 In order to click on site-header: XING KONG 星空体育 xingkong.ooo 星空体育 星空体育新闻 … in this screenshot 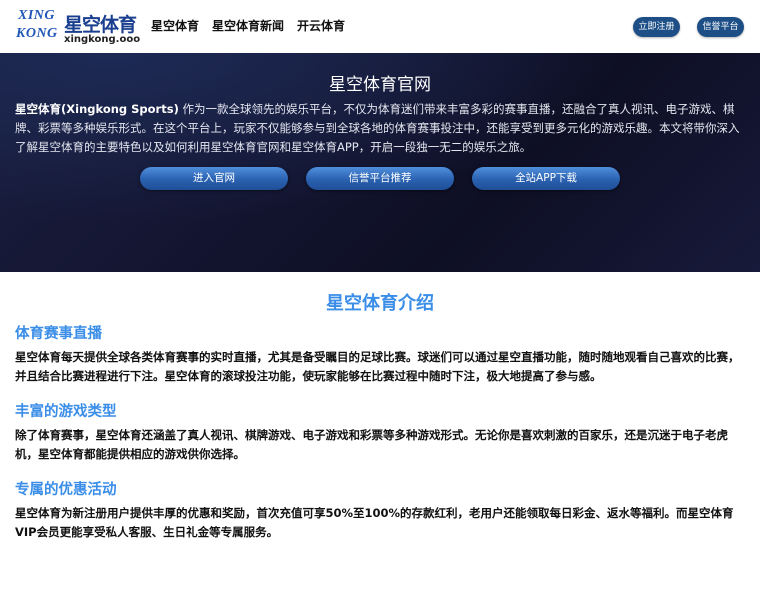, I will do `click(380, 26)`.